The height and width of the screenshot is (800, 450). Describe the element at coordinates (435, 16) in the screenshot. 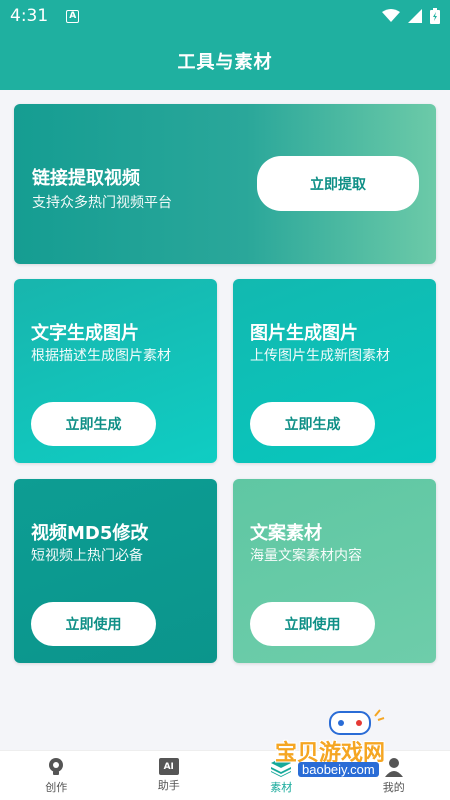

I see `battery-icon` at that location.